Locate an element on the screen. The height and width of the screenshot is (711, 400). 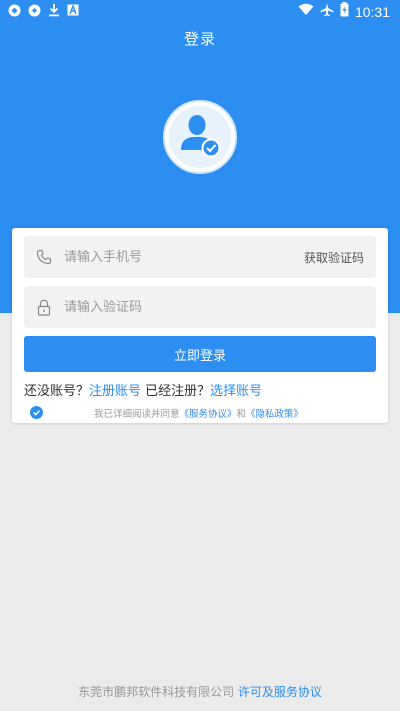
privacy-policy-link: 《隐私政策》 is located at coordinates (274, 414).